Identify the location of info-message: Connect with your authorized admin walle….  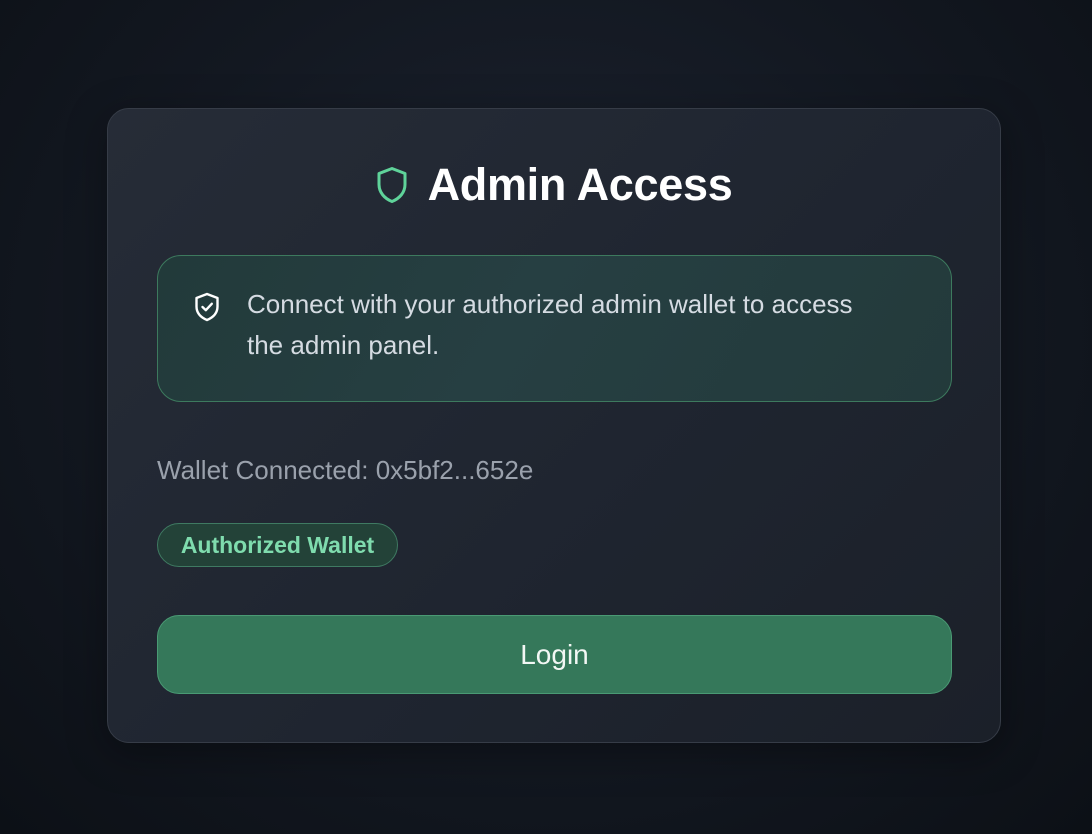
(550, 324).